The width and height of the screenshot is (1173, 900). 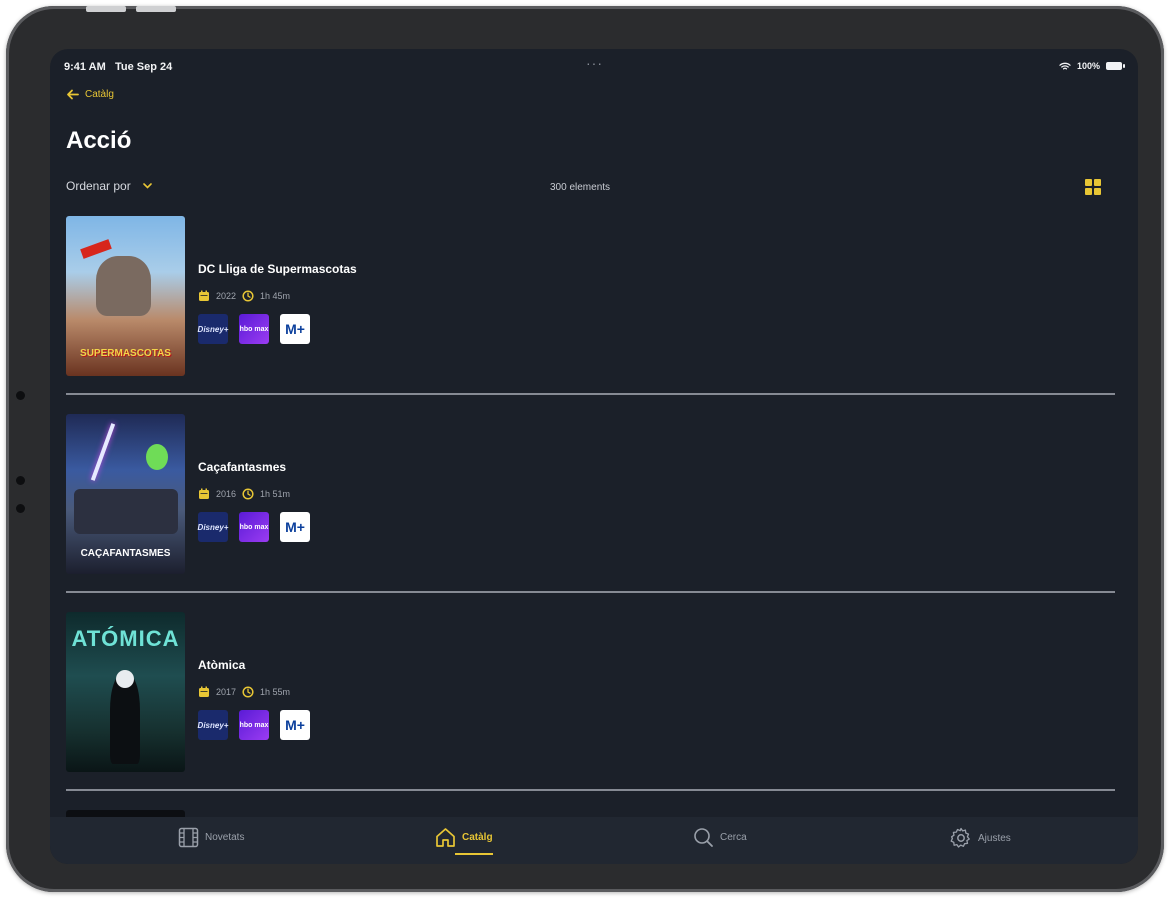 I want to click on tab-label: Ajustes, so click(x=994, y=838).